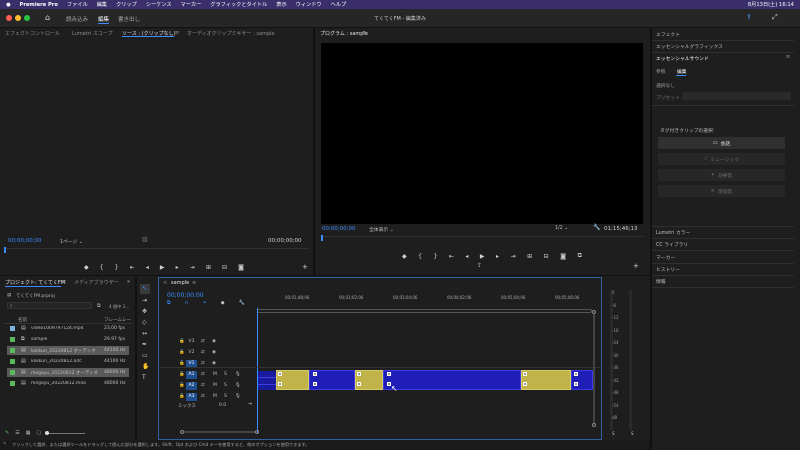 Image resolution: width=800 pixels, height=450 pixels. Describe the element at coordinates (180, 283) in the screenshot. I see `tab-sequence-sample: sample` at that location.